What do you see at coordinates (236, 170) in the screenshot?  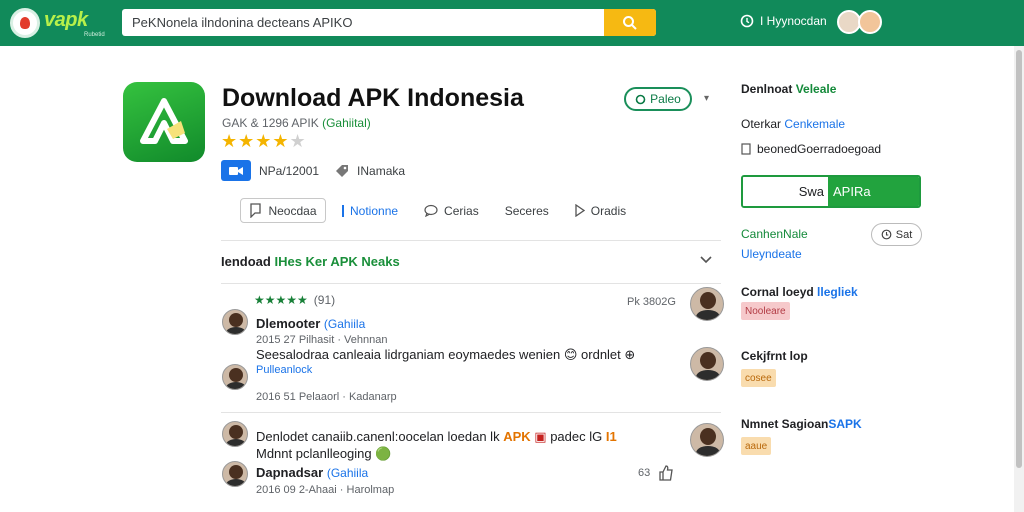 I see `video-badge` at bounding box center [236, 170].